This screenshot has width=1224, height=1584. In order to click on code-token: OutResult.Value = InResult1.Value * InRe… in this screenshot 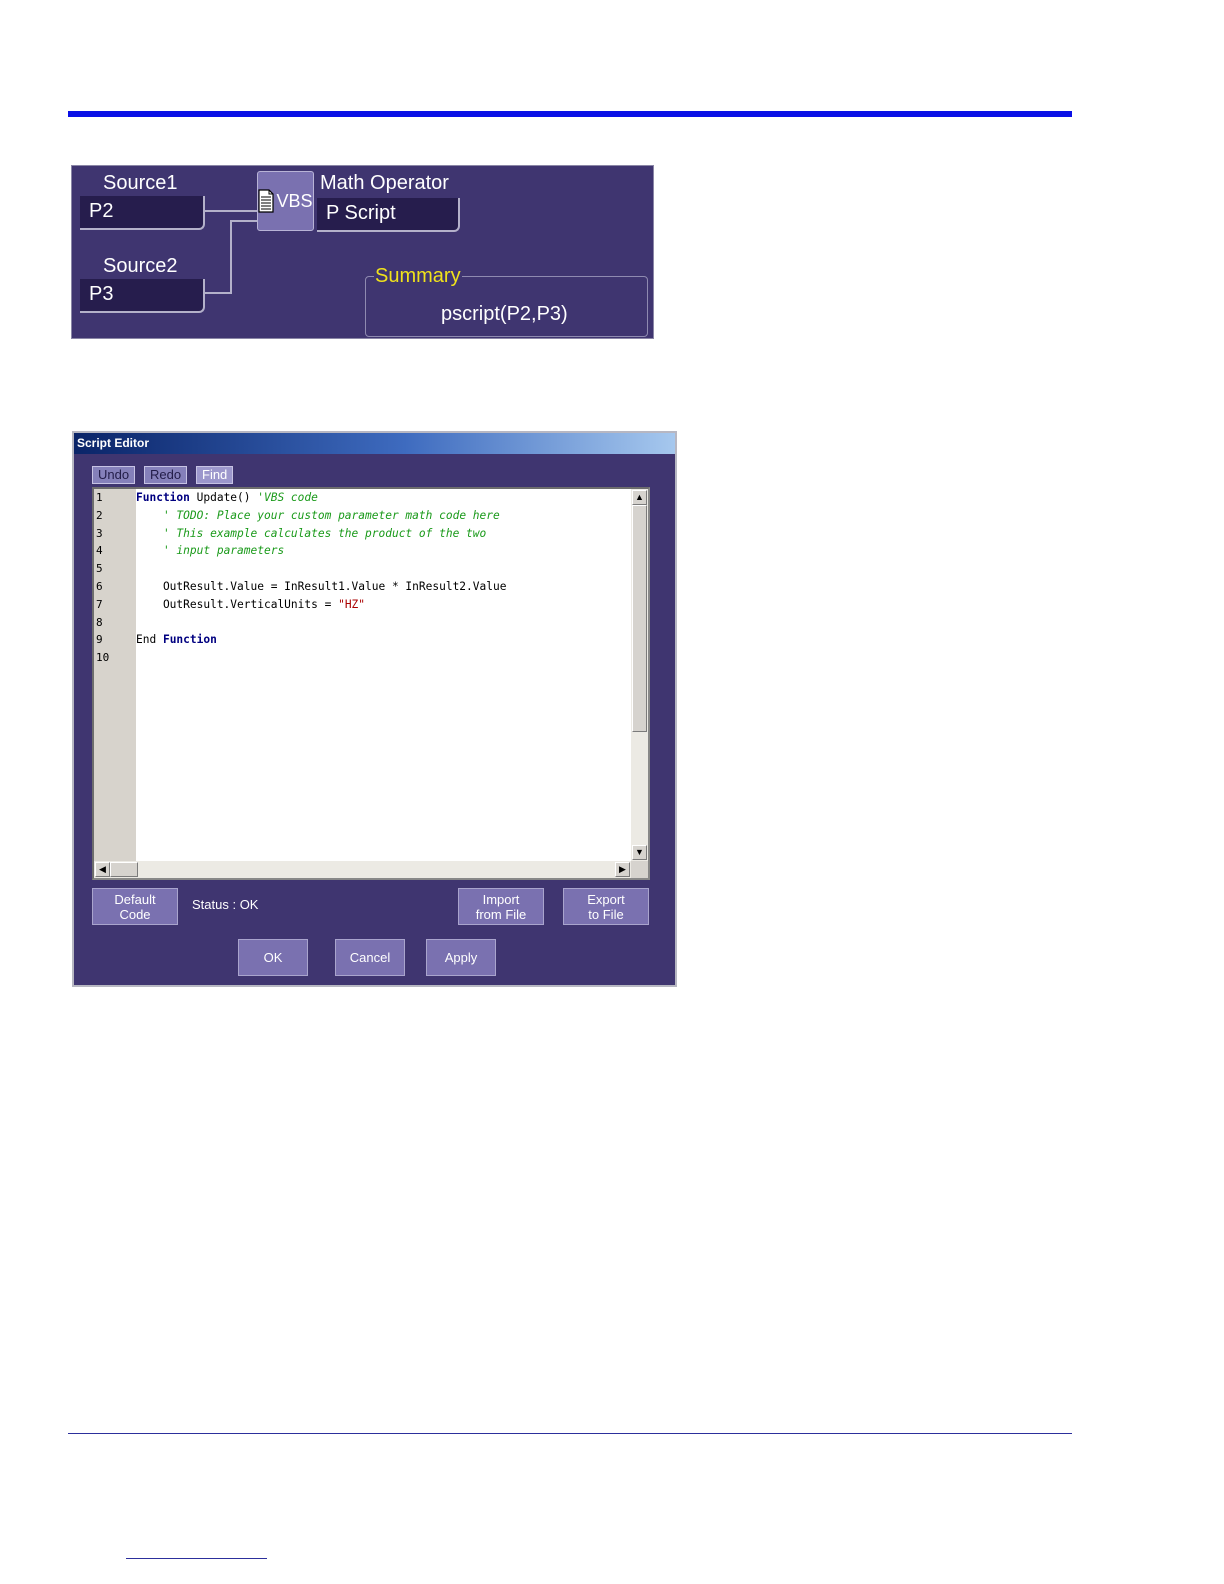, I will do `click(321, 586)`.